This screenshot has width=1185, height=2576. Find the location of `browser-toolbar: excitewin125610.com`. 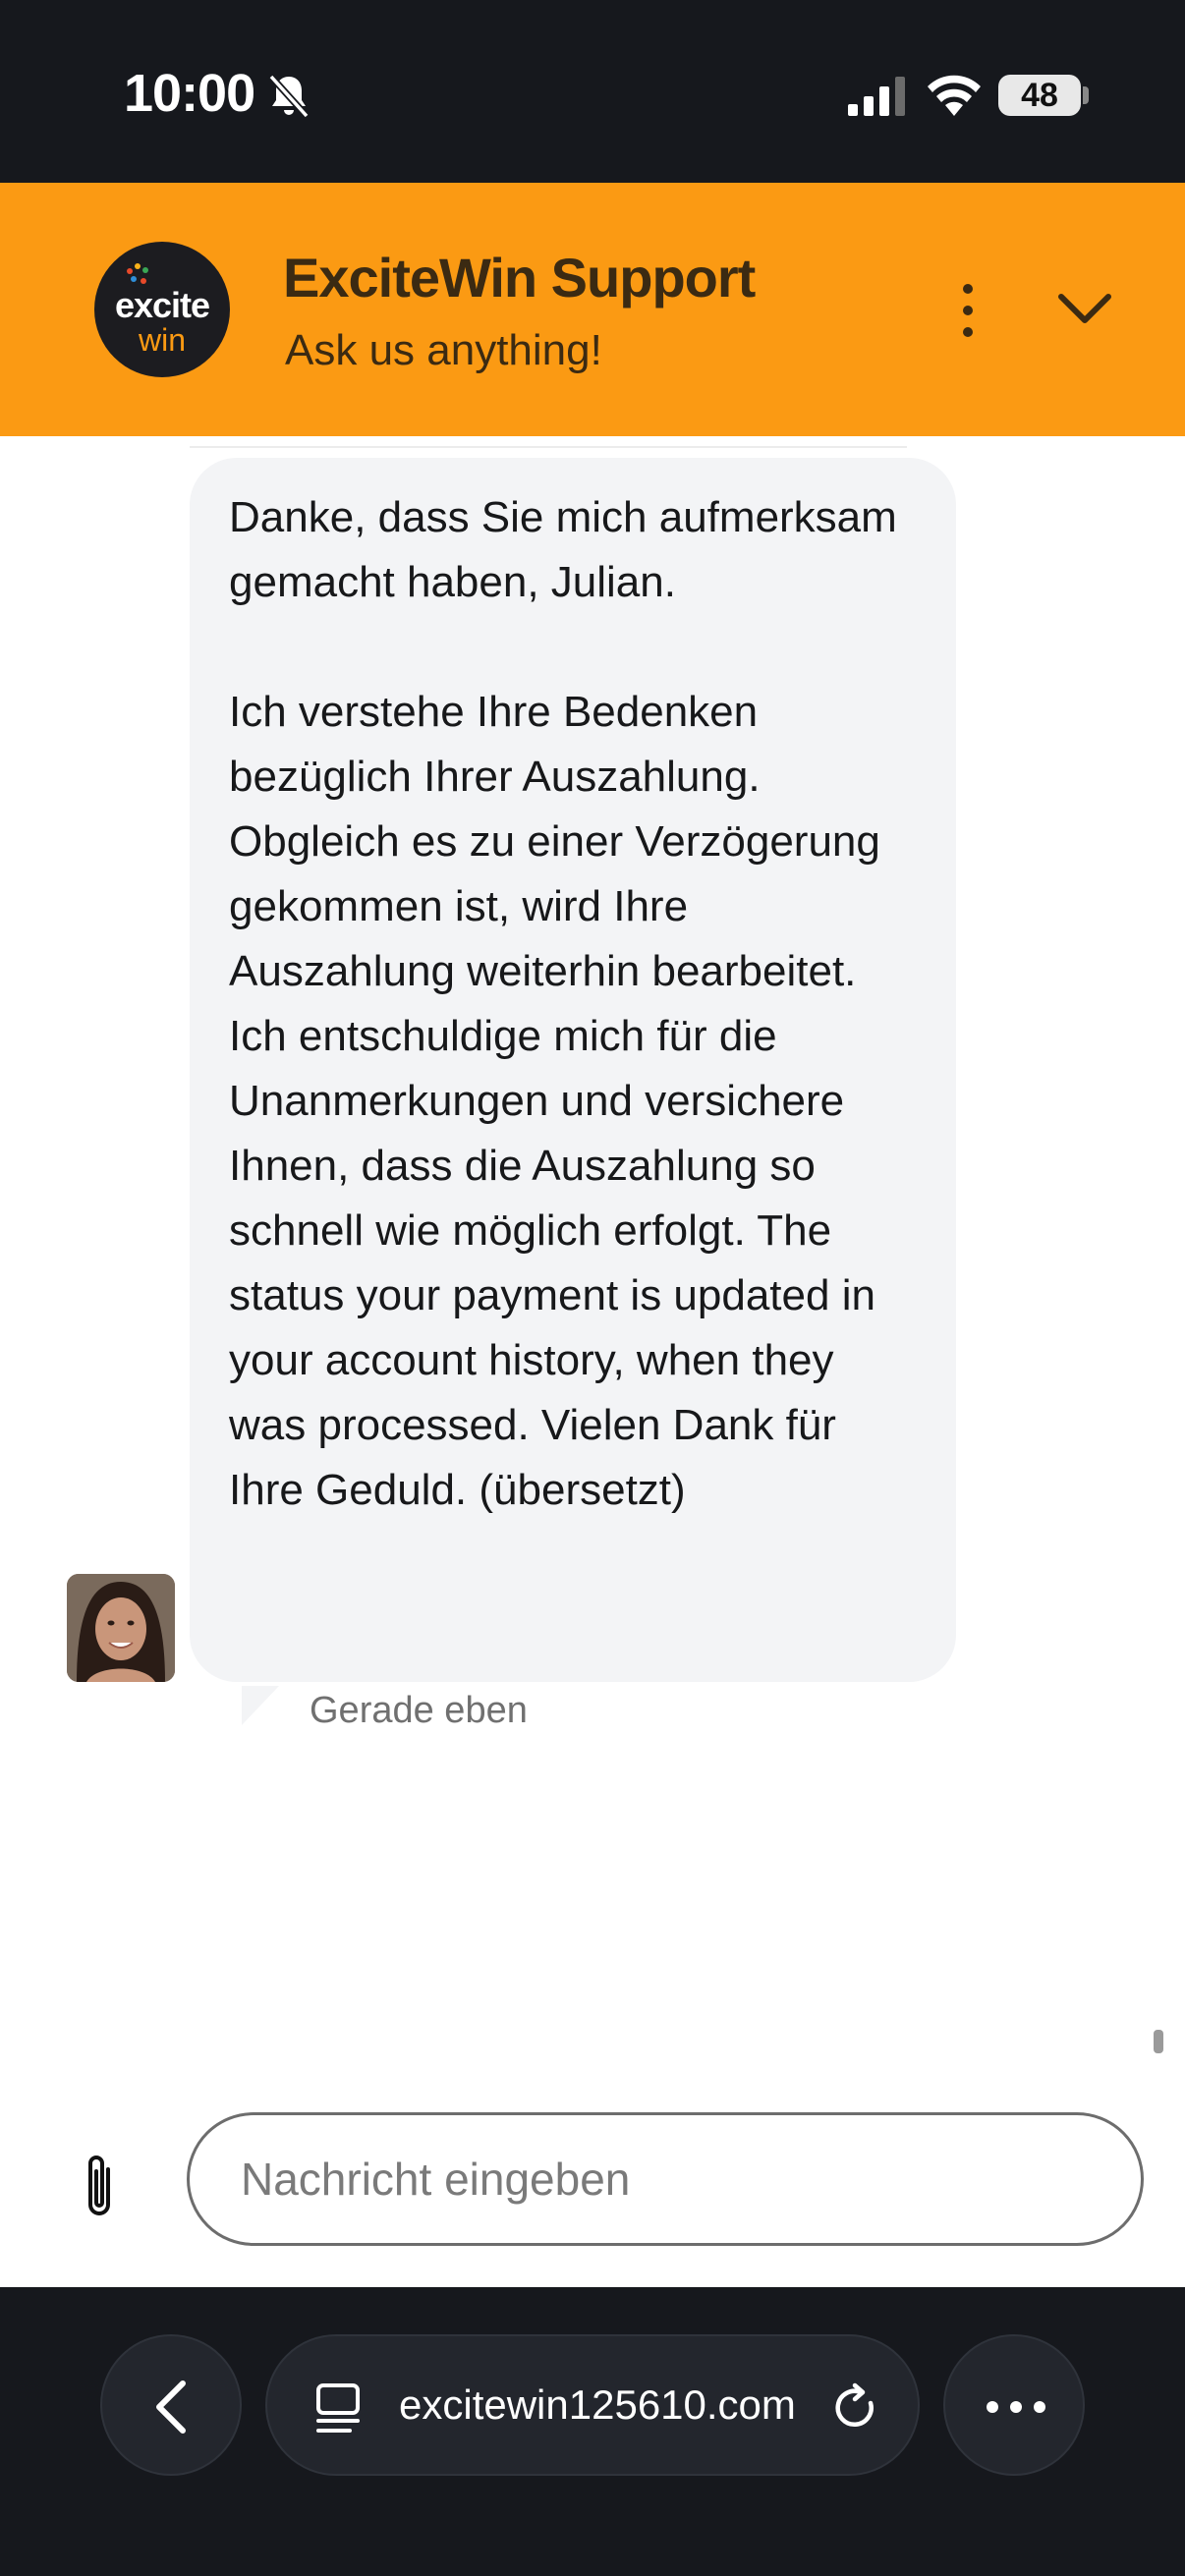

browser-toolbar: excitewin125610.com is located at coordinates (592, 2431).